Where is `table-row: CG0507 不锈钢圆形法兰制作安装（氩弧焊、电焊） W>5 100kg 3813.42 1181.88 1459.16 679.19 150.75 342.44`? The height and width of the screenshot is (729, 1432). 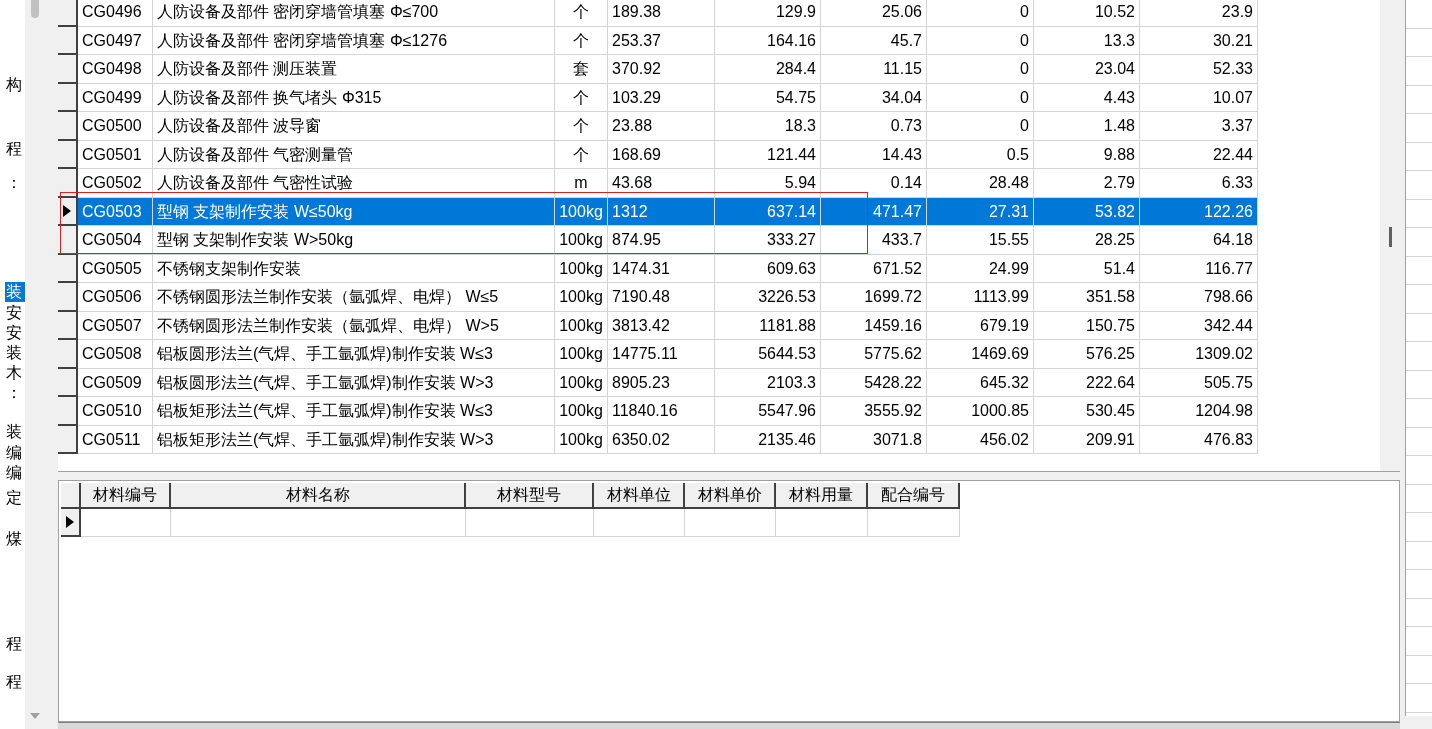 table-row: CG0507 不锈钢圆形法兰制作安装（氩弧焊、电焊） W>5 100kg 3813.42 1181.88 1459.16 679.19 150.75 342.44 is located at coordinates (658, 325).